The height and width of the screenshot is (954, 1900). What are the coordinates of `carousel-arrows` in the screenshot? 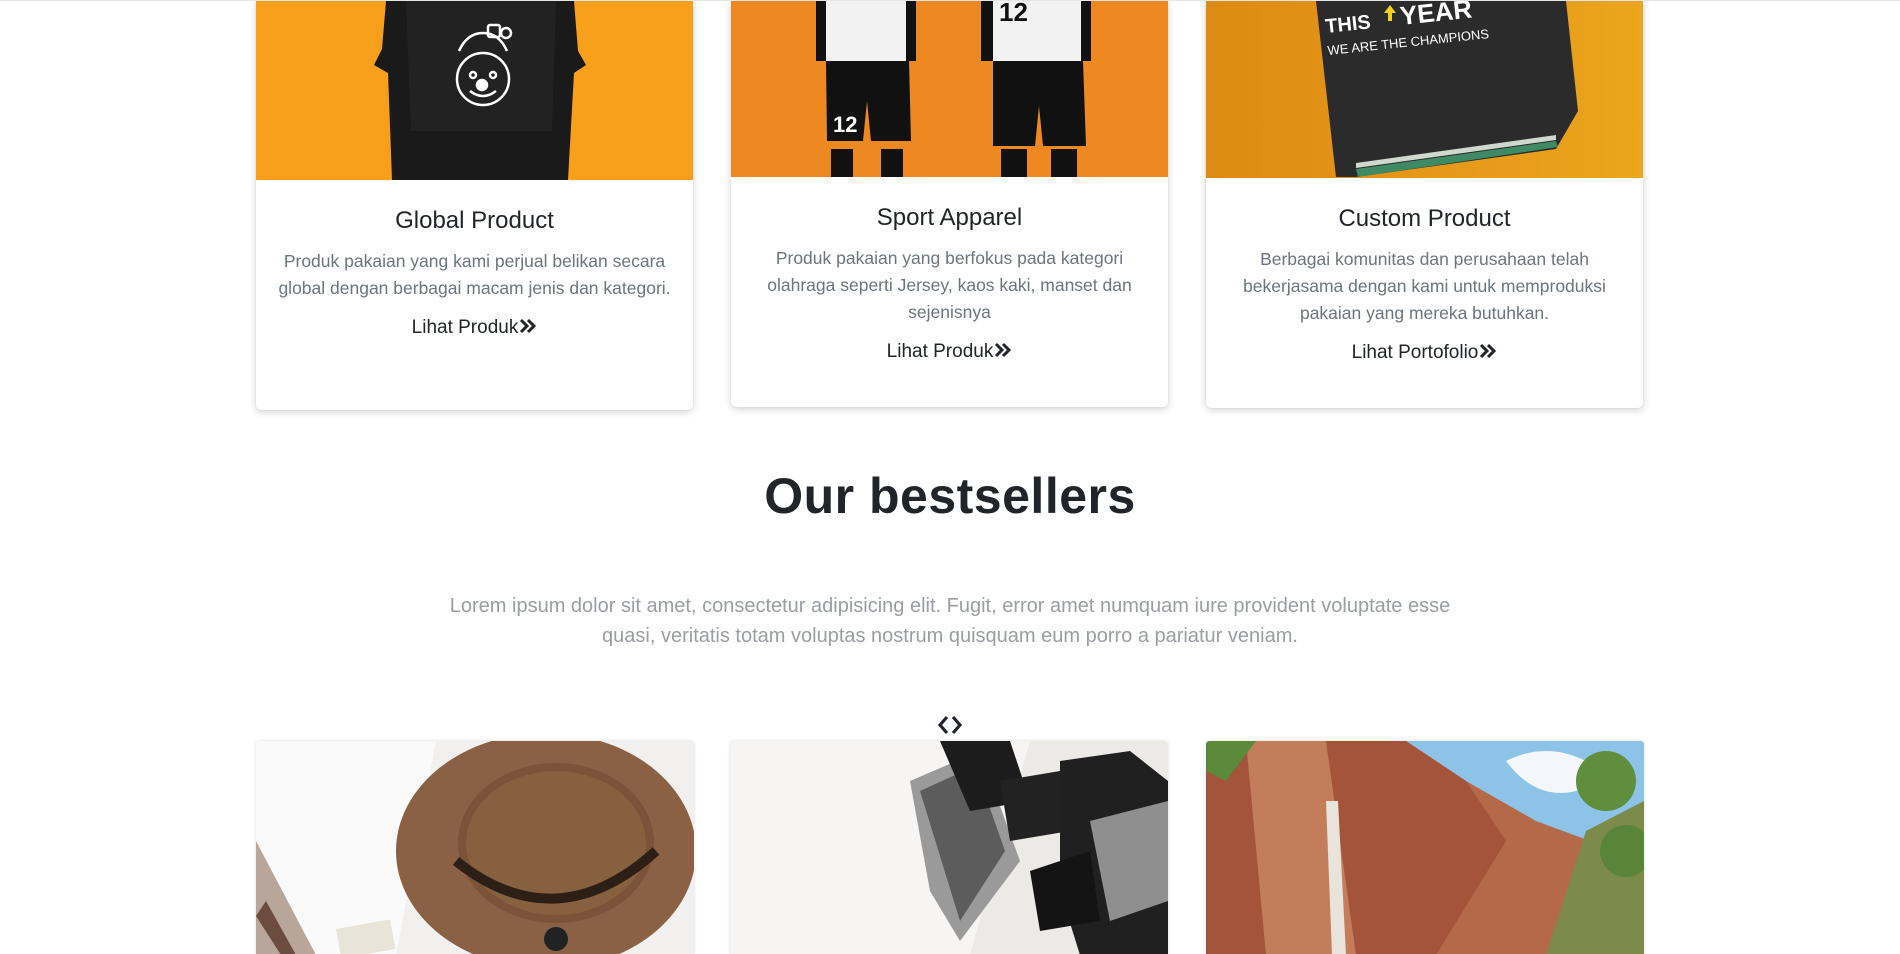 It's located at (950, 725).